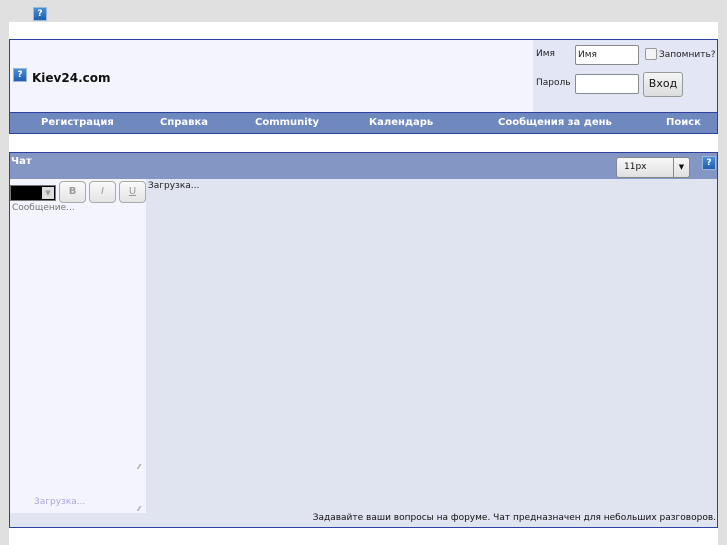  I want to click on site-logo-icon: ?, so click(20, 75).